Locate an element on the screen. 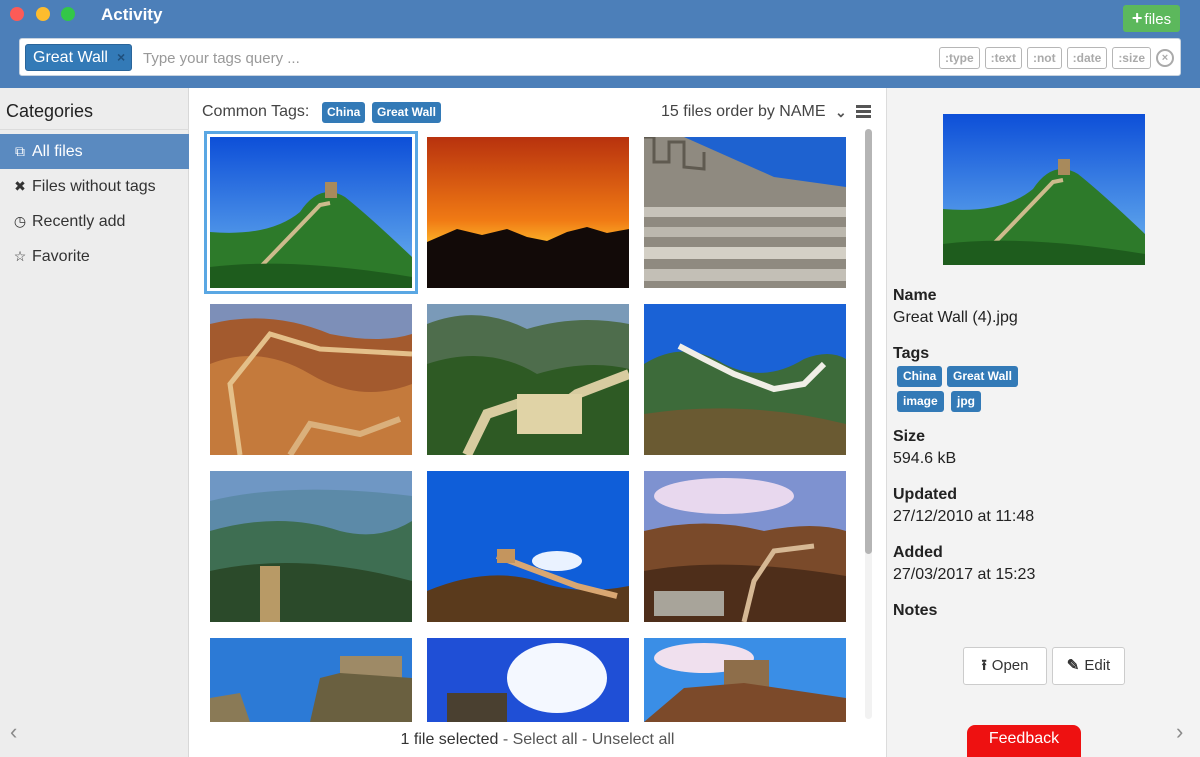 This screenshot has height=757, width=1200. close-window-button is located at coordinates (17, 14).